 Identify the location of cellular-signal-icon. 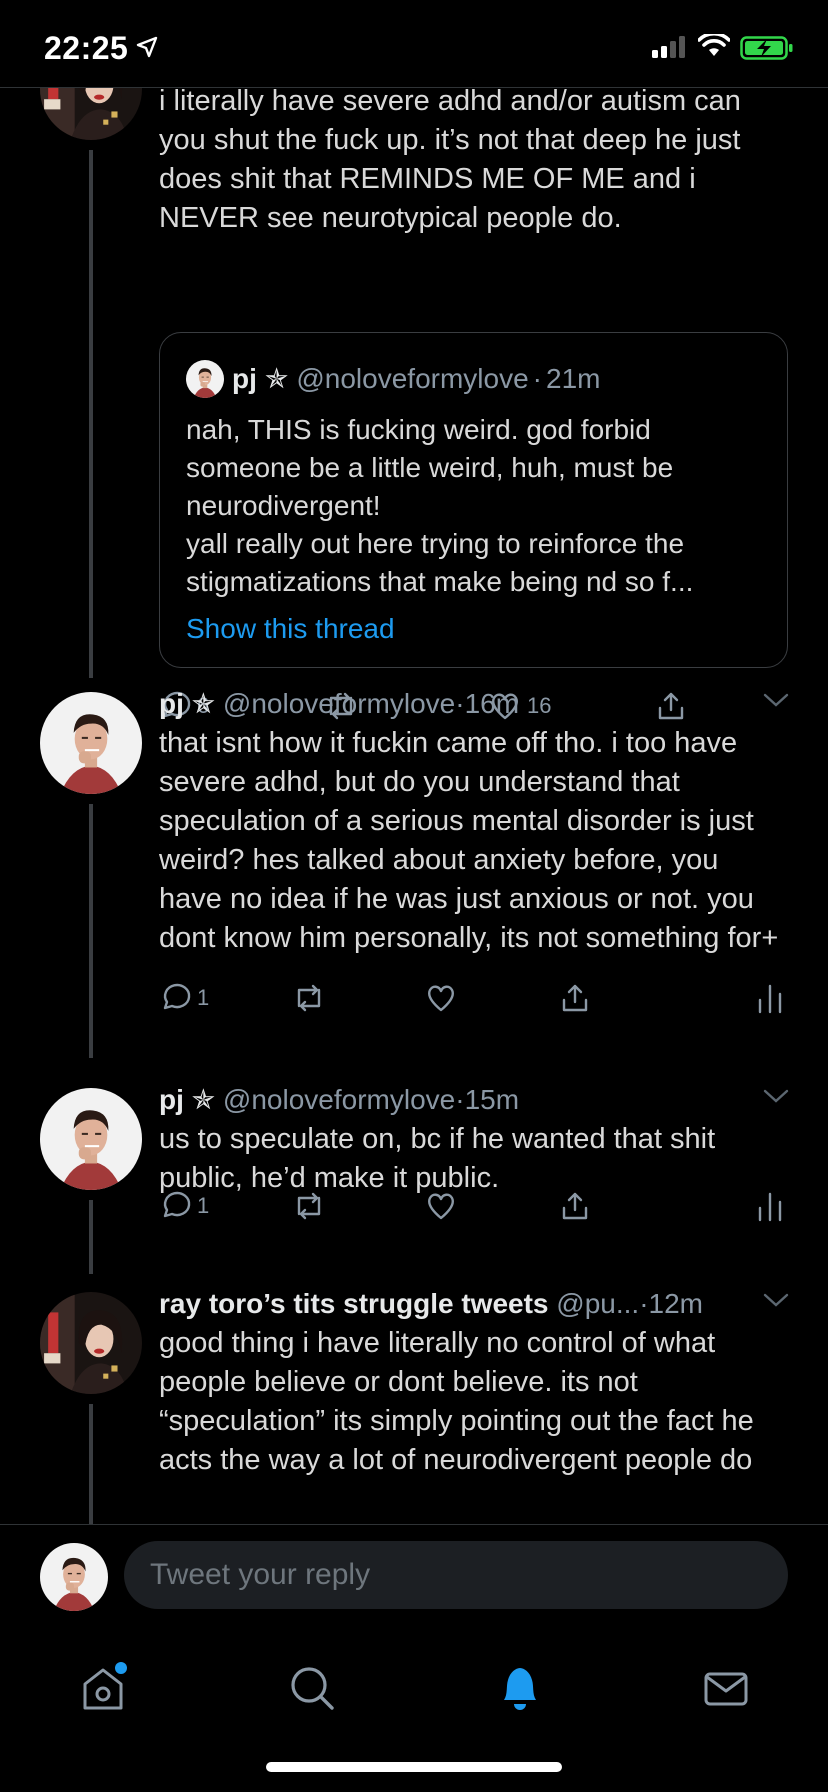
(668, 47).